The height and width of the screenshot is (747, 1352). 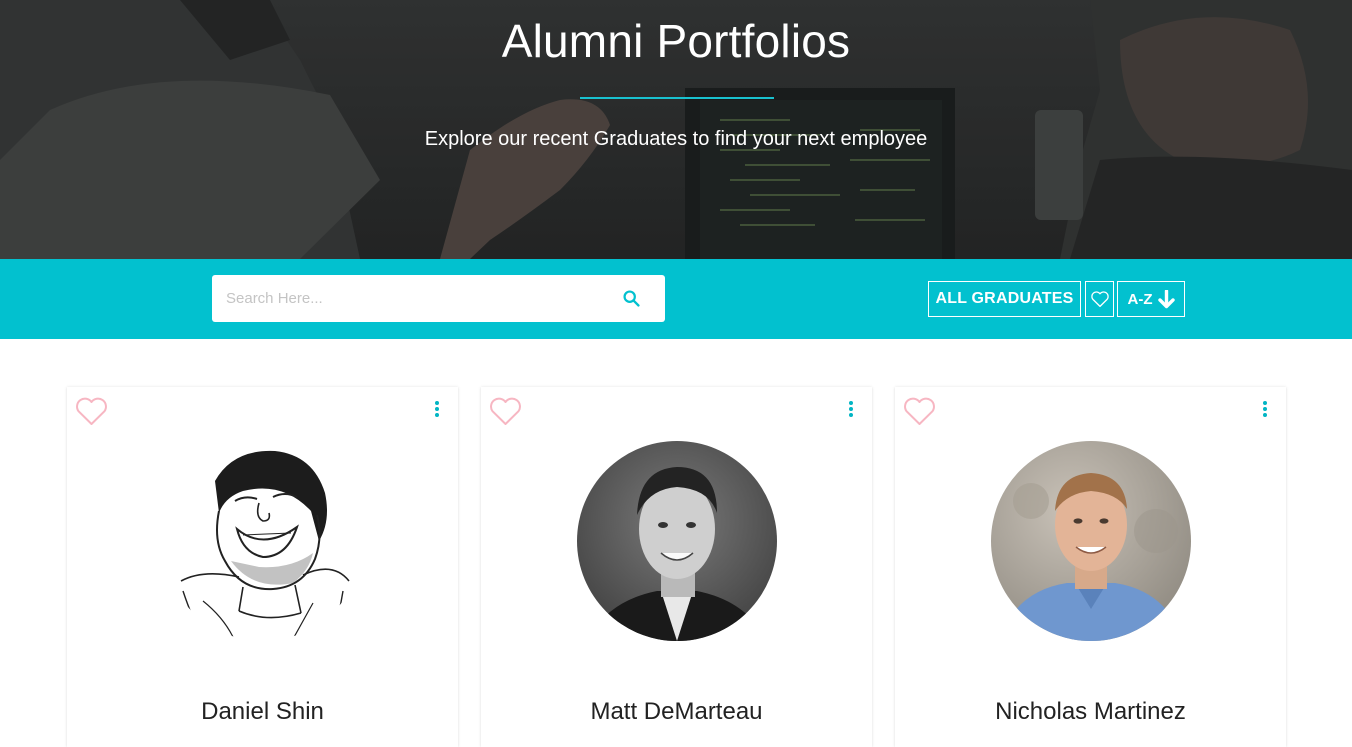 I want to click on sort-button: A-Z, so click(x=1151, y=299).